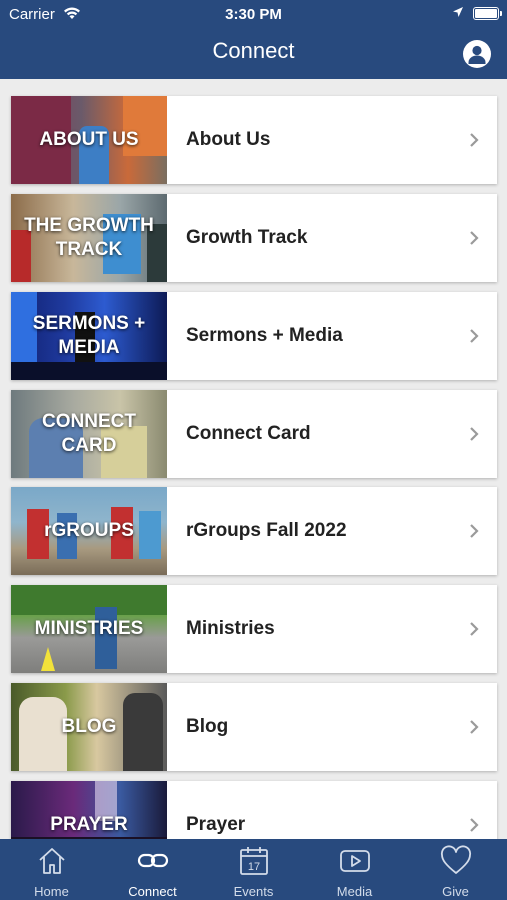 The width and height of the screenshot is (507, 900). I want to click on item-label: Growth Track, so click(247, 237).